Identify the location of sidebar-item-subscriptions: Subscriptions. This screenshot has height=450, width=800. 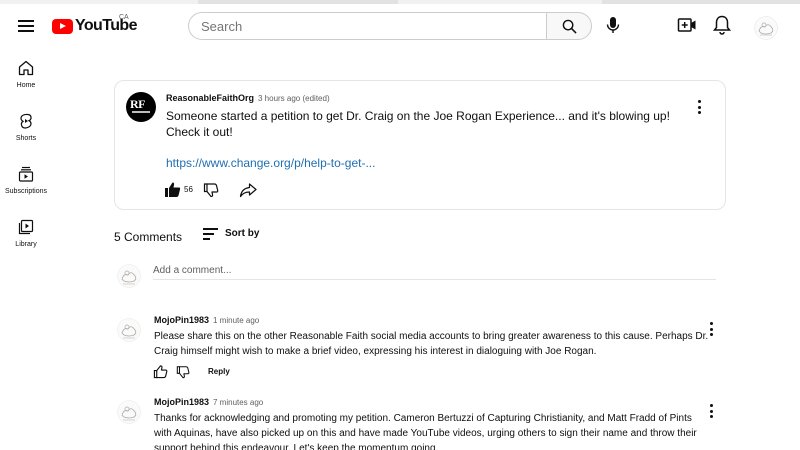
(26, 183).